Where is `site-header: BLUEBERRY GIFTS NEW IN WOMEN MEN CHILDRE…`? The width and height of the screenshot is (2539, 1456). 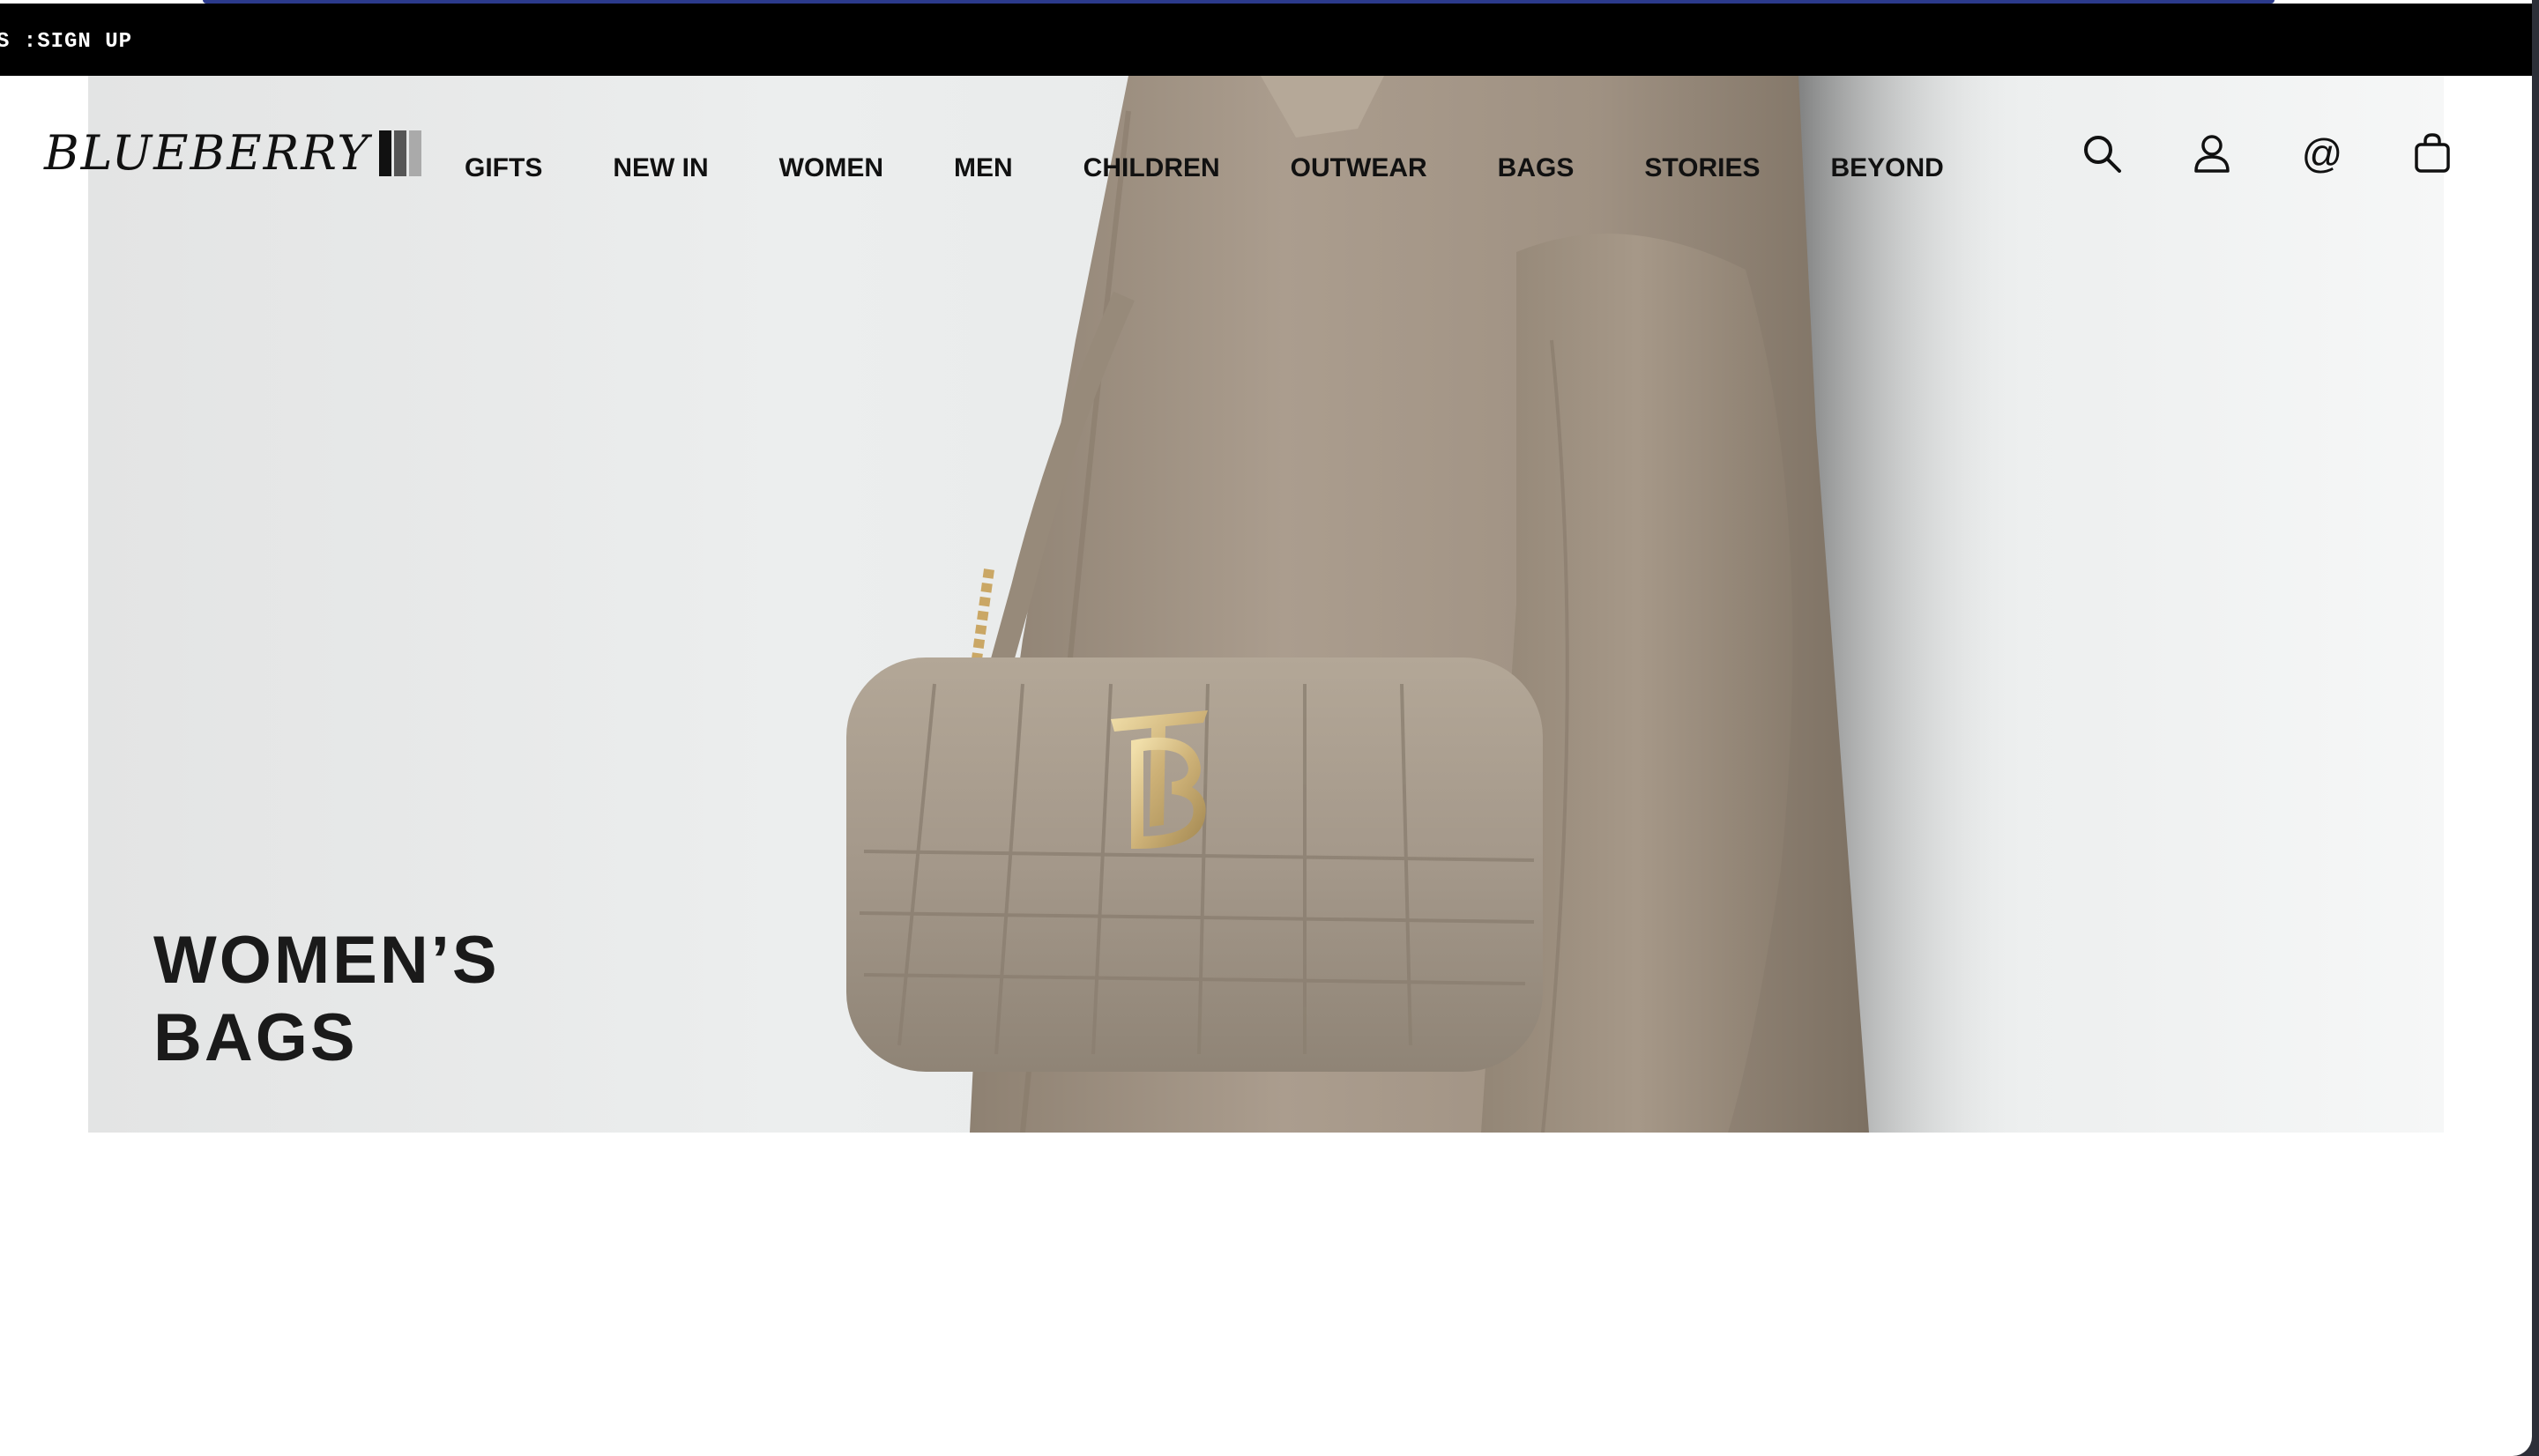 site-header: BLUEBERRY GIFTS NEW IN WOMEN MEN CHILDRE… is located at coordinates (1266, 151).